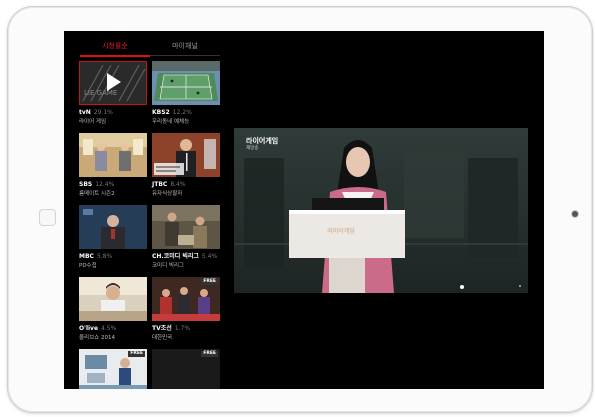 The width and height of the screenshot is (595, 417). Describe the element at coordinates (104, 256) in the screenshot. I see `channel-rating: 5.8%` at that location.